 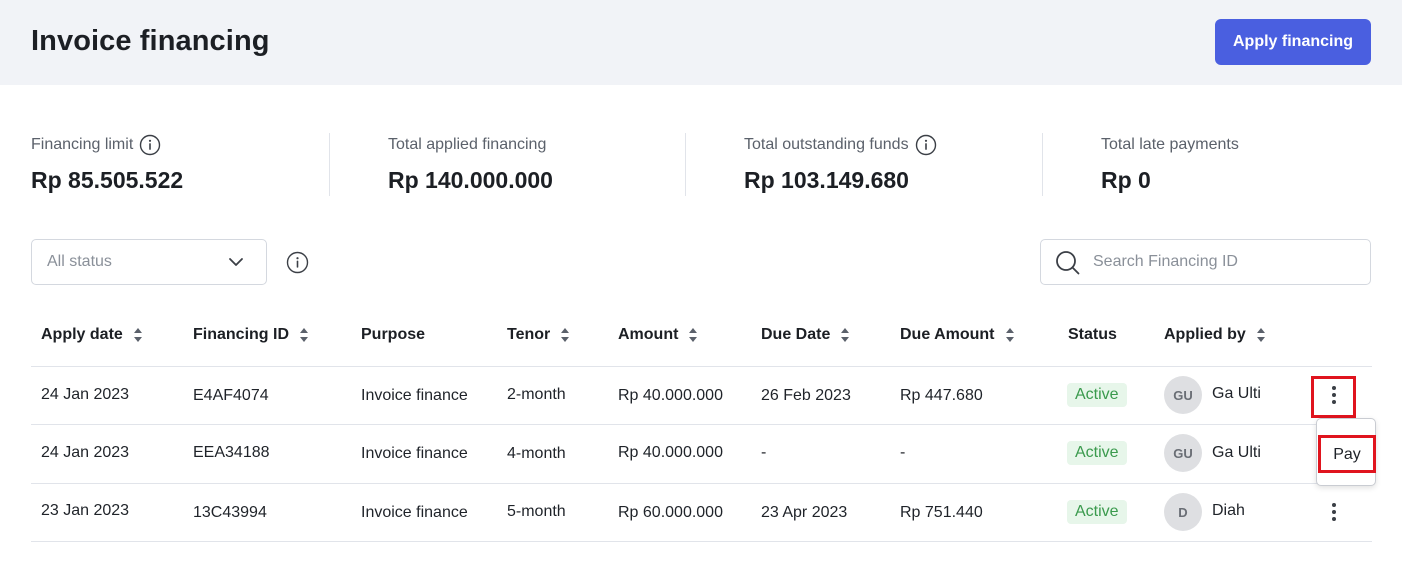 I want to click on cell-financing-id: EEA34188, so click(x=231, y=452).